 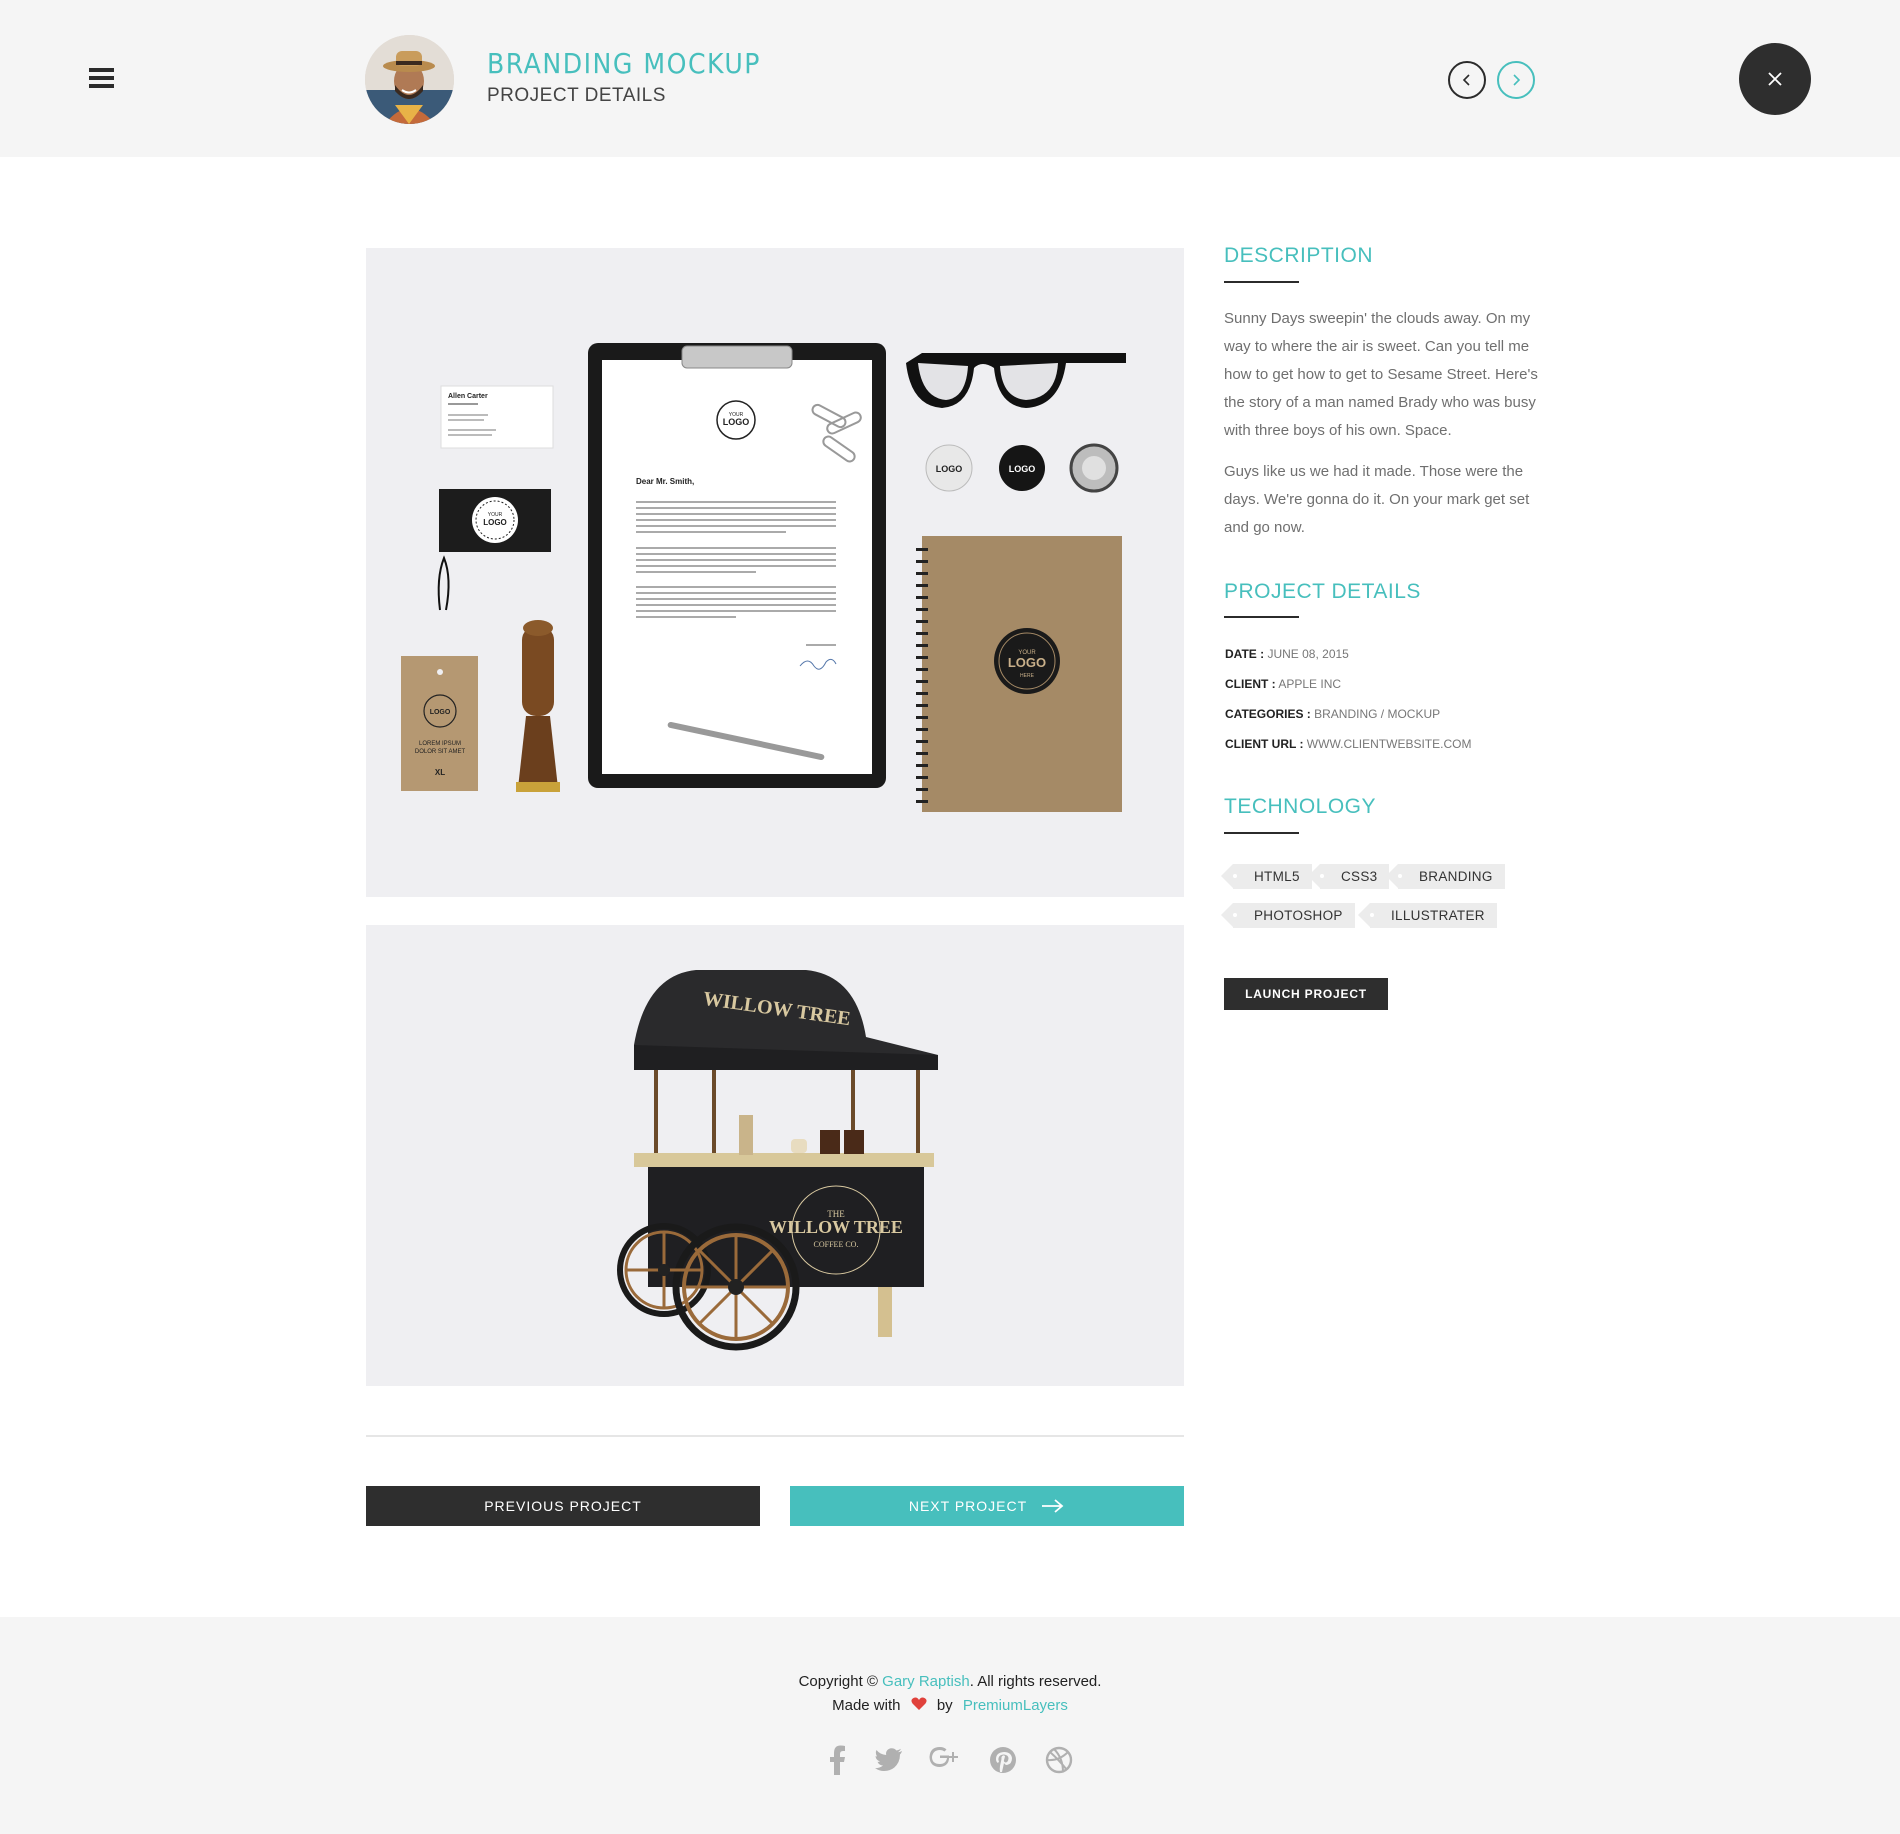 I want to click on chevron-left-icon, so click(x=1466, y=80).